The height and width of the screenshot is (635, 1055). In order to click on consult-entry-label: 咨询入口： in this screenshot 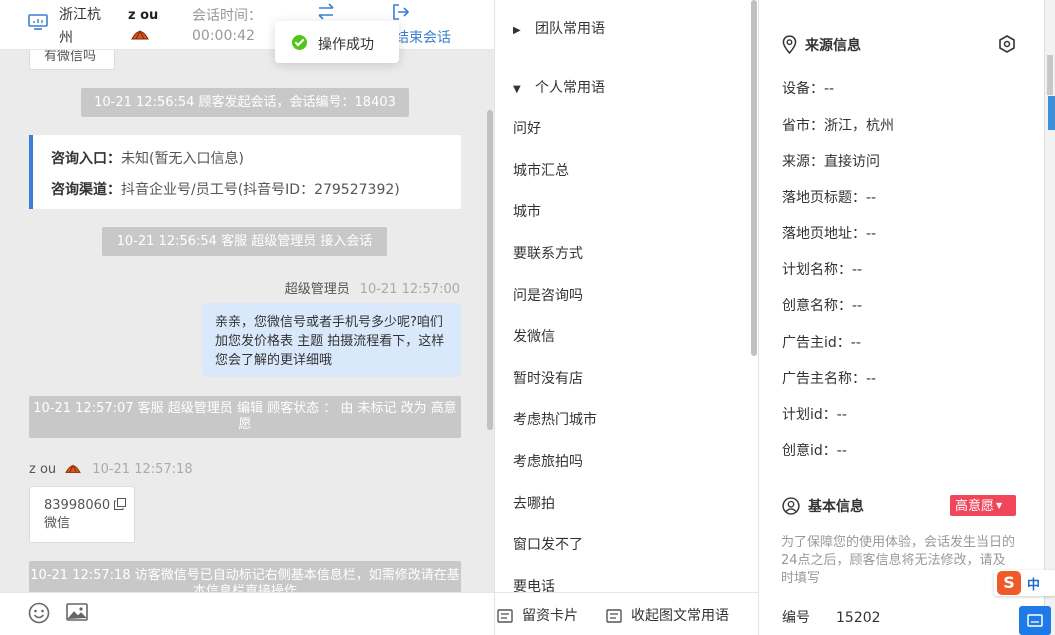, I will do `click(86, 159)`.